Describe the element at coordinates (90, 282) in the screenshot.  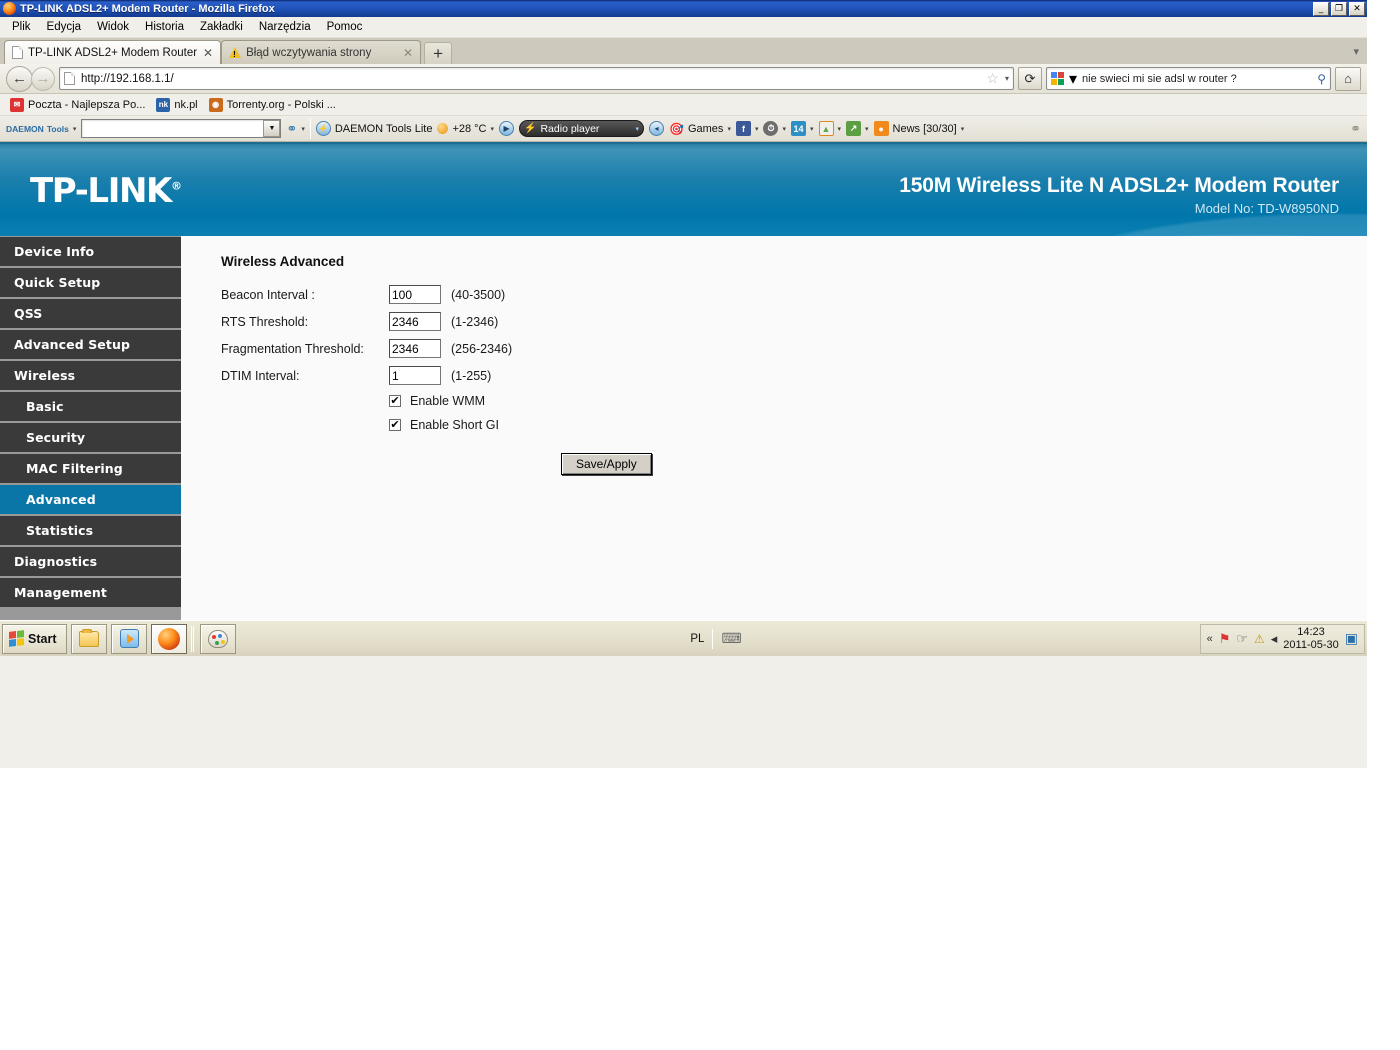
I see `sidebar-item-quick-setup: Quick Setup` at that location.